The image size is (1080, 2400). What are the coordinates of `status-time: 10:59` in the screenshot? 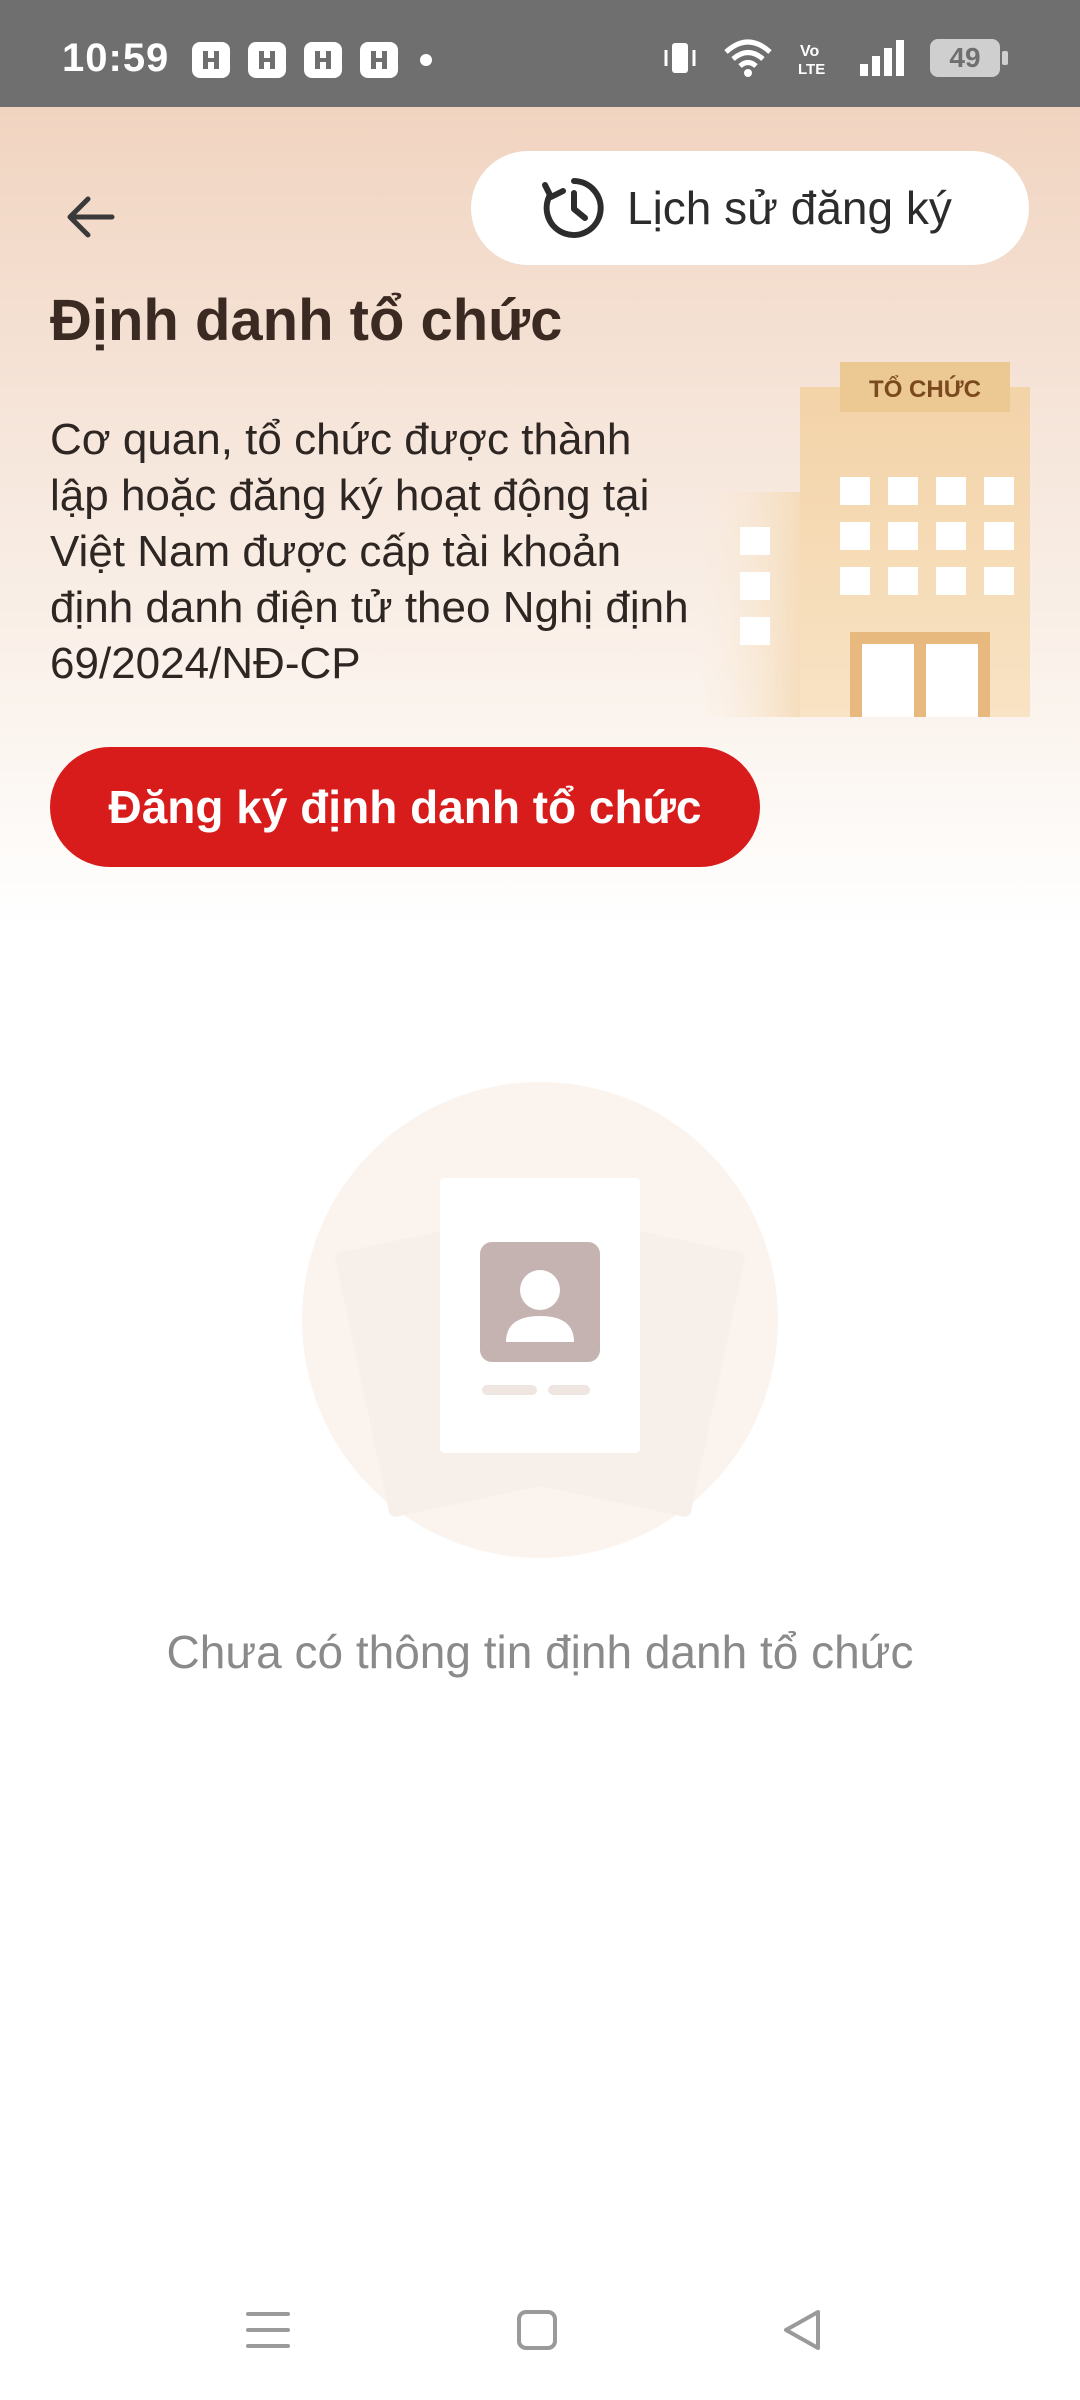 It's located at (116, 58).